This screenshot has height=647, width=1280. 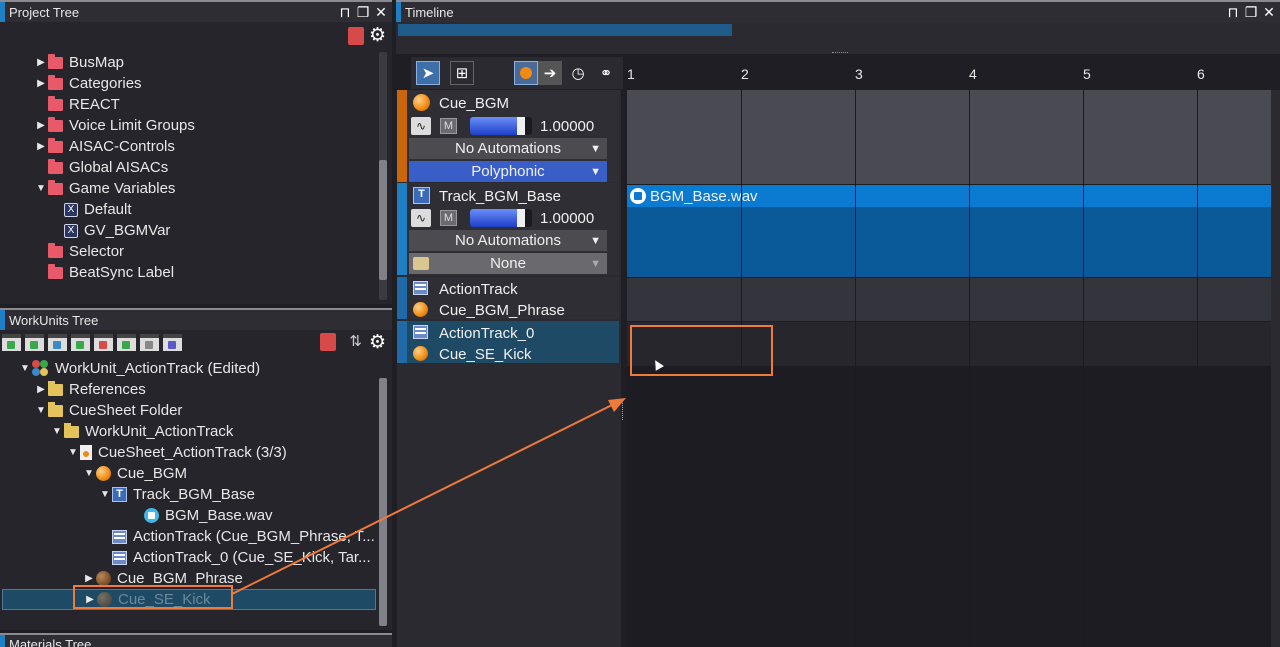 I want to click on tree-item: ▶ Cue_BGM_Phrase, so click(x=162, y=578).